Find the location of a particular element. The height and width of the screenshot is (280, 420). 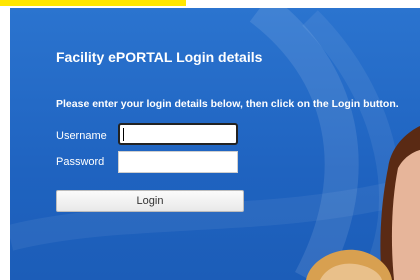

yellow-highlight-strip is located at coordinates (93, 3).